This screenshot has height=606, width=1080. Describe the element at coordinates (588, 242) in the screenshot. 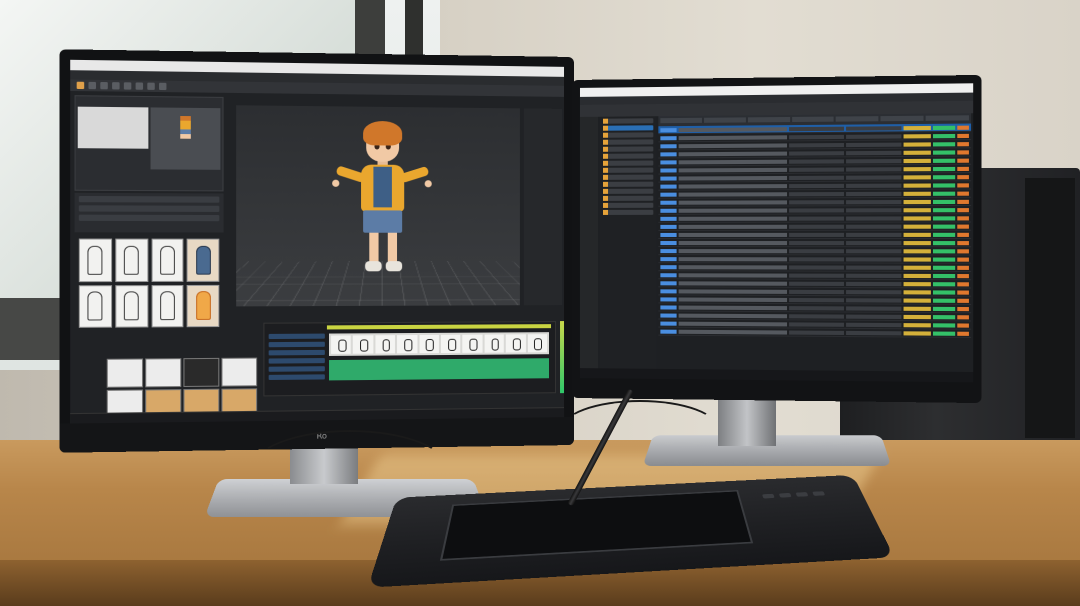

I see `file-manager-sidebar` at that location.